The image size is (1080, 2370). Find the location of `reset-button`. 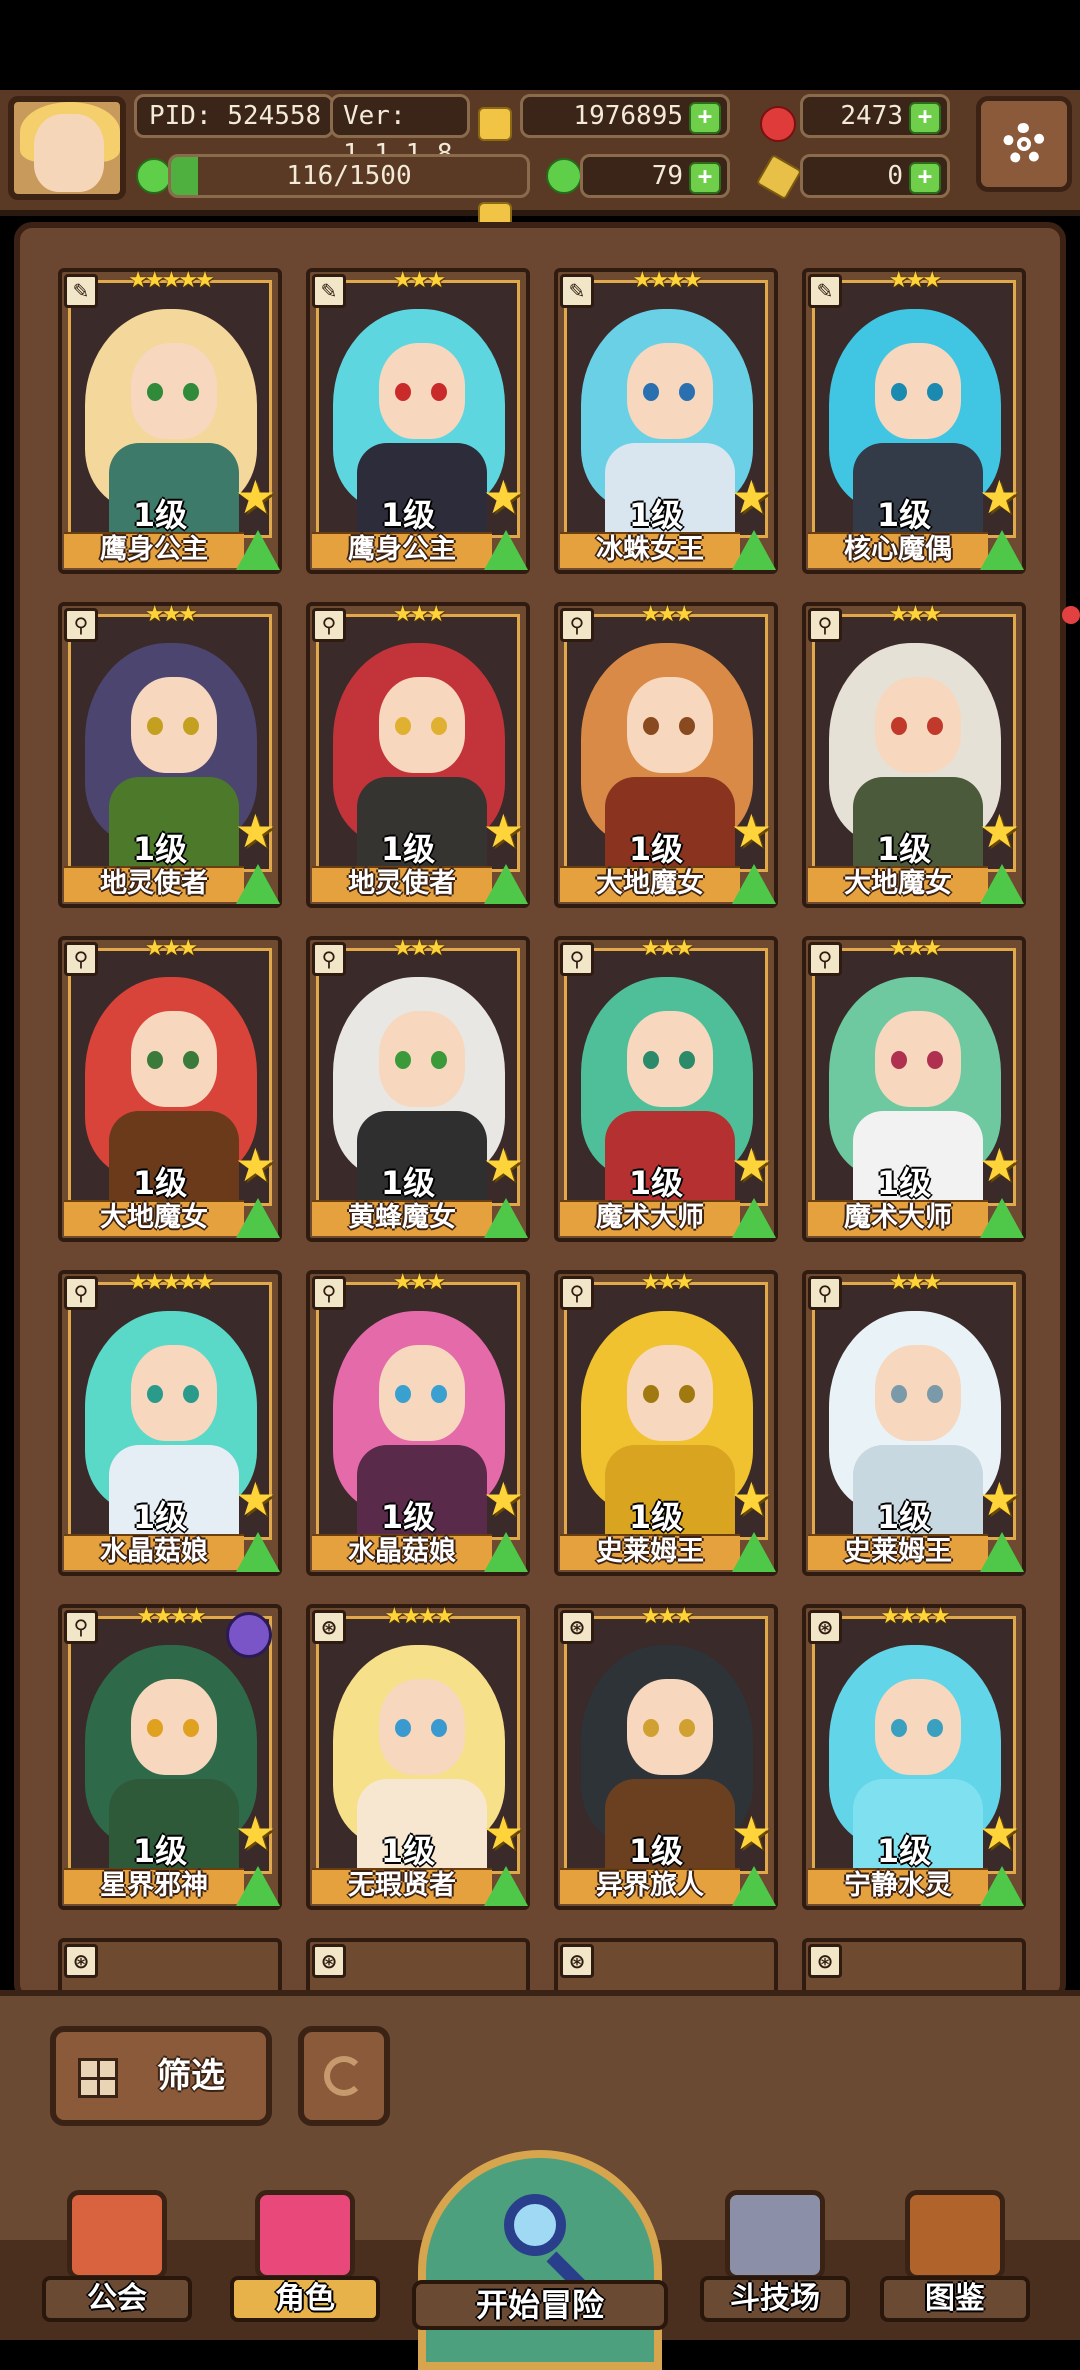

reset-button is located at coordinates (344, 2076).